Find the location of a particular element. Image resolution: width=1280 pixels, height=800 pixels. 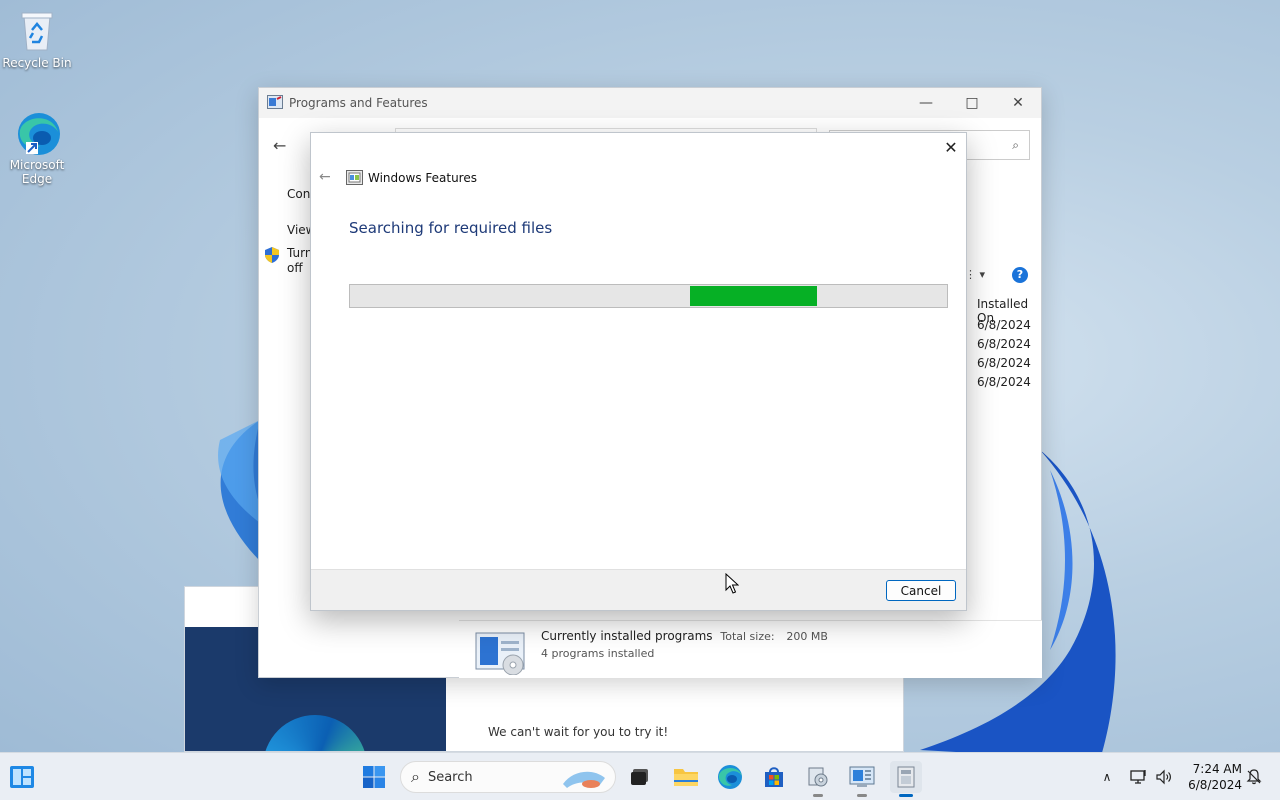

clock-time: 7:24 AM is located at coordinates (1217, 769).